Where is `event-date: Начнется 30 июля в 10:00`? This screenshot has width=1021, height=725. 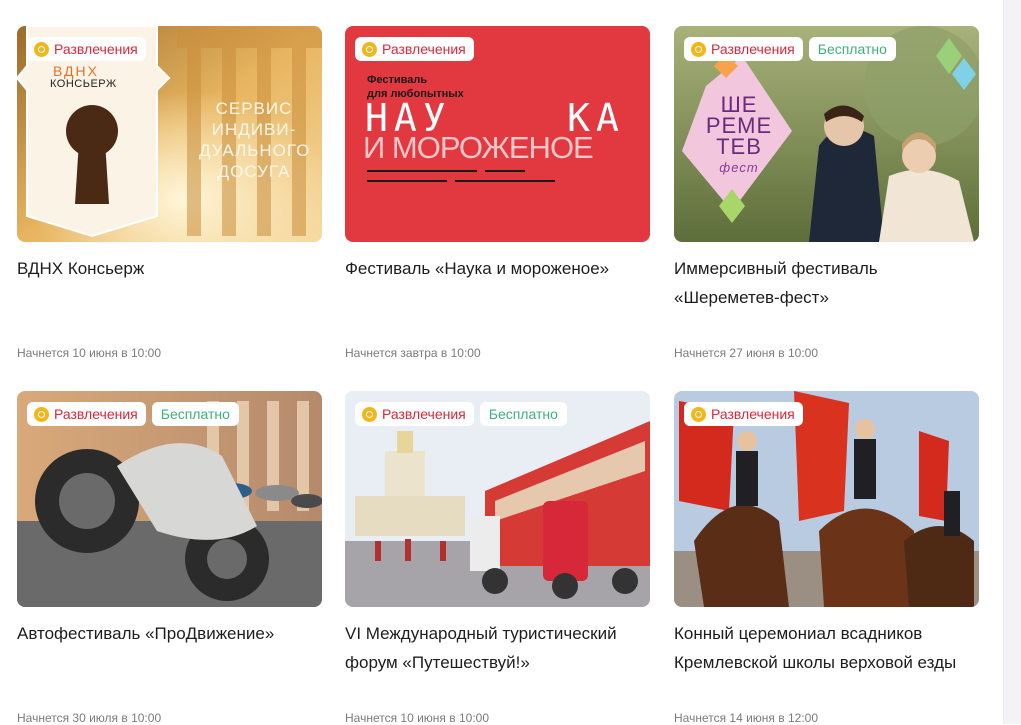
event-date: Начнется 30 июля в 10:00 is located at coordinates (89, 718).